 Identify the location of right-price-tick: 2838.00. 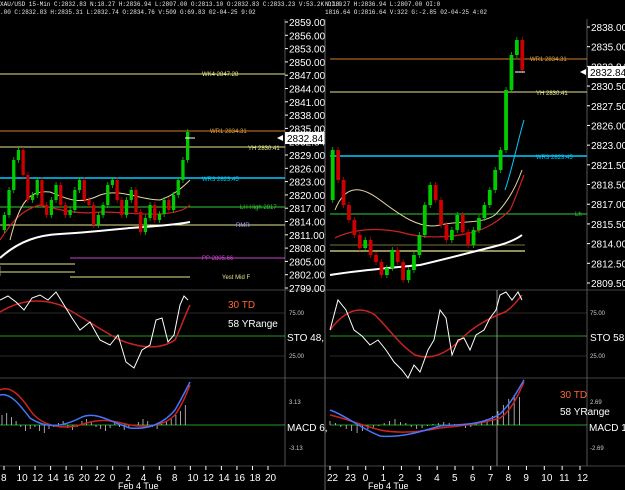
(608, 28).